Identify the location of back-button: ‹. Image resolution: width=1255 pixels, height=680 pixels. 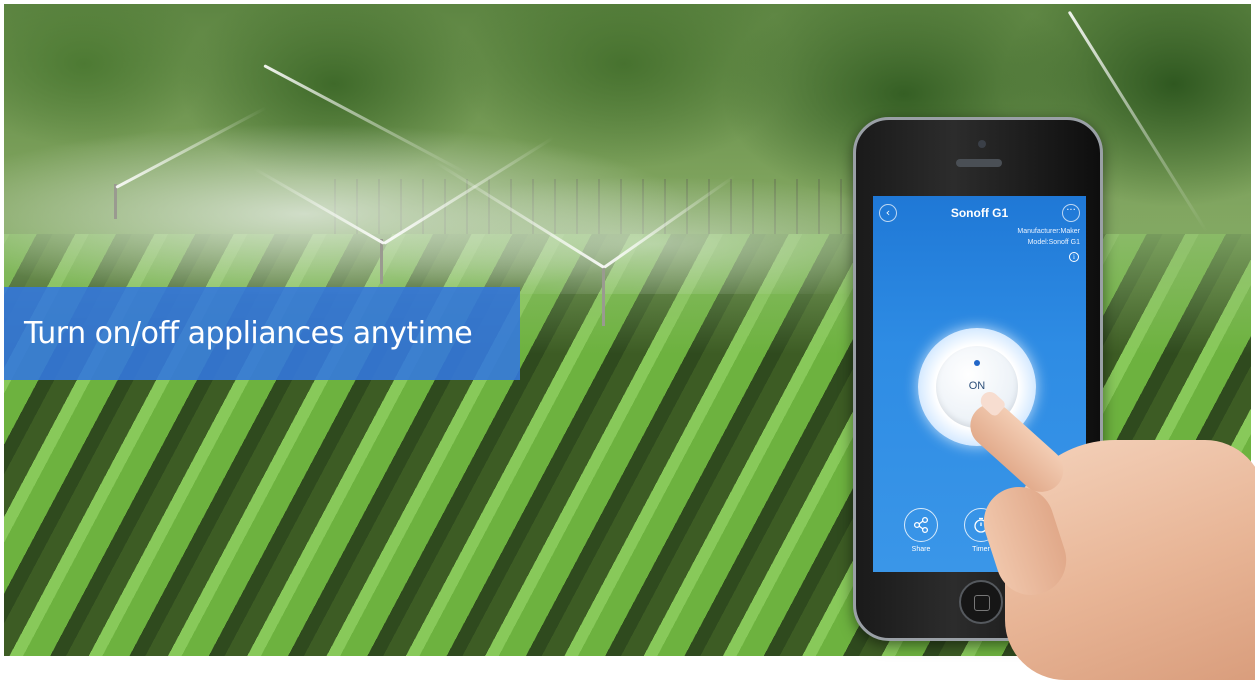
(888, 213).